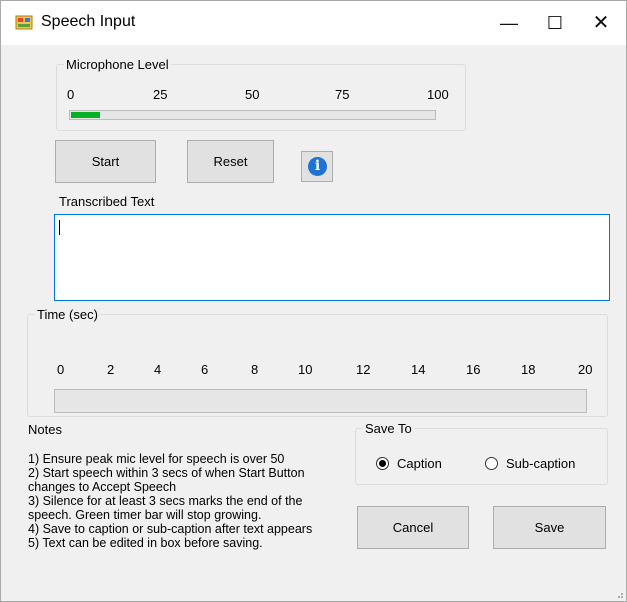  I want to click on cancel-button: Cancel, so click(413, 527).